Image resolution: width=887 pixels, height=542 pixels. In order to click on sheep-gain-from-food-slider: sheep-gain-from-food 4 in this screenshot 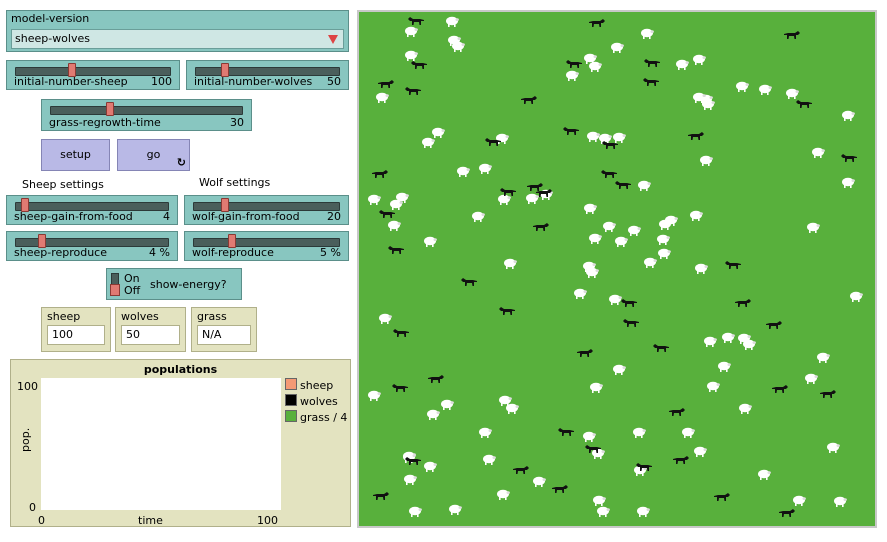, I will do `click(92, 210)`.